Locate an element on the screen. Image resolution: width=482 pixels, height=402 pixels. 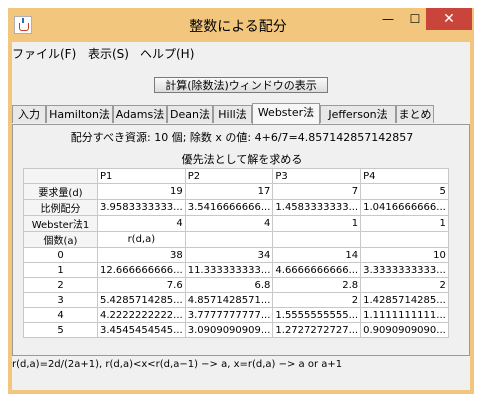
menu-help: ヘルプ(H) is located at coordinates (167, 53).